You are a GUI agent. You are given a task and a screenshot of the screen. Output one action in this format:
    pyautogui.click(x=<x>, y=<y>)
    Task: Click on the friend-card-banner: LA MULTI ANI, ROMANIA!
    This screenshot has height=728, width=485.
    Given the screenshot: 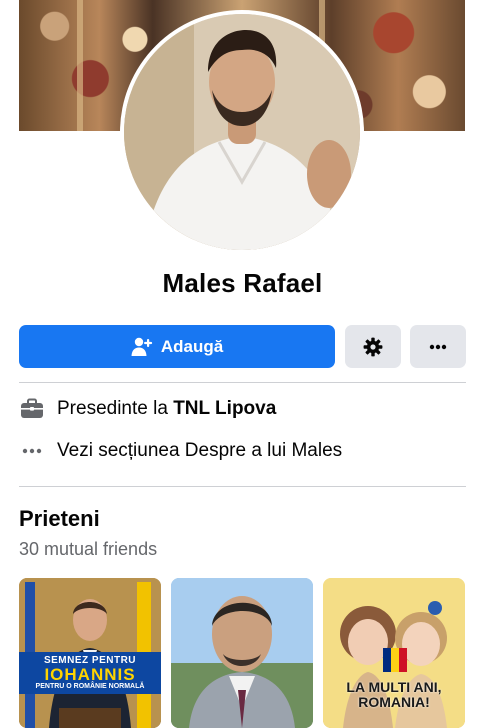 What is the action you would take?
    pyautogui.click(x=394, y=695)
    